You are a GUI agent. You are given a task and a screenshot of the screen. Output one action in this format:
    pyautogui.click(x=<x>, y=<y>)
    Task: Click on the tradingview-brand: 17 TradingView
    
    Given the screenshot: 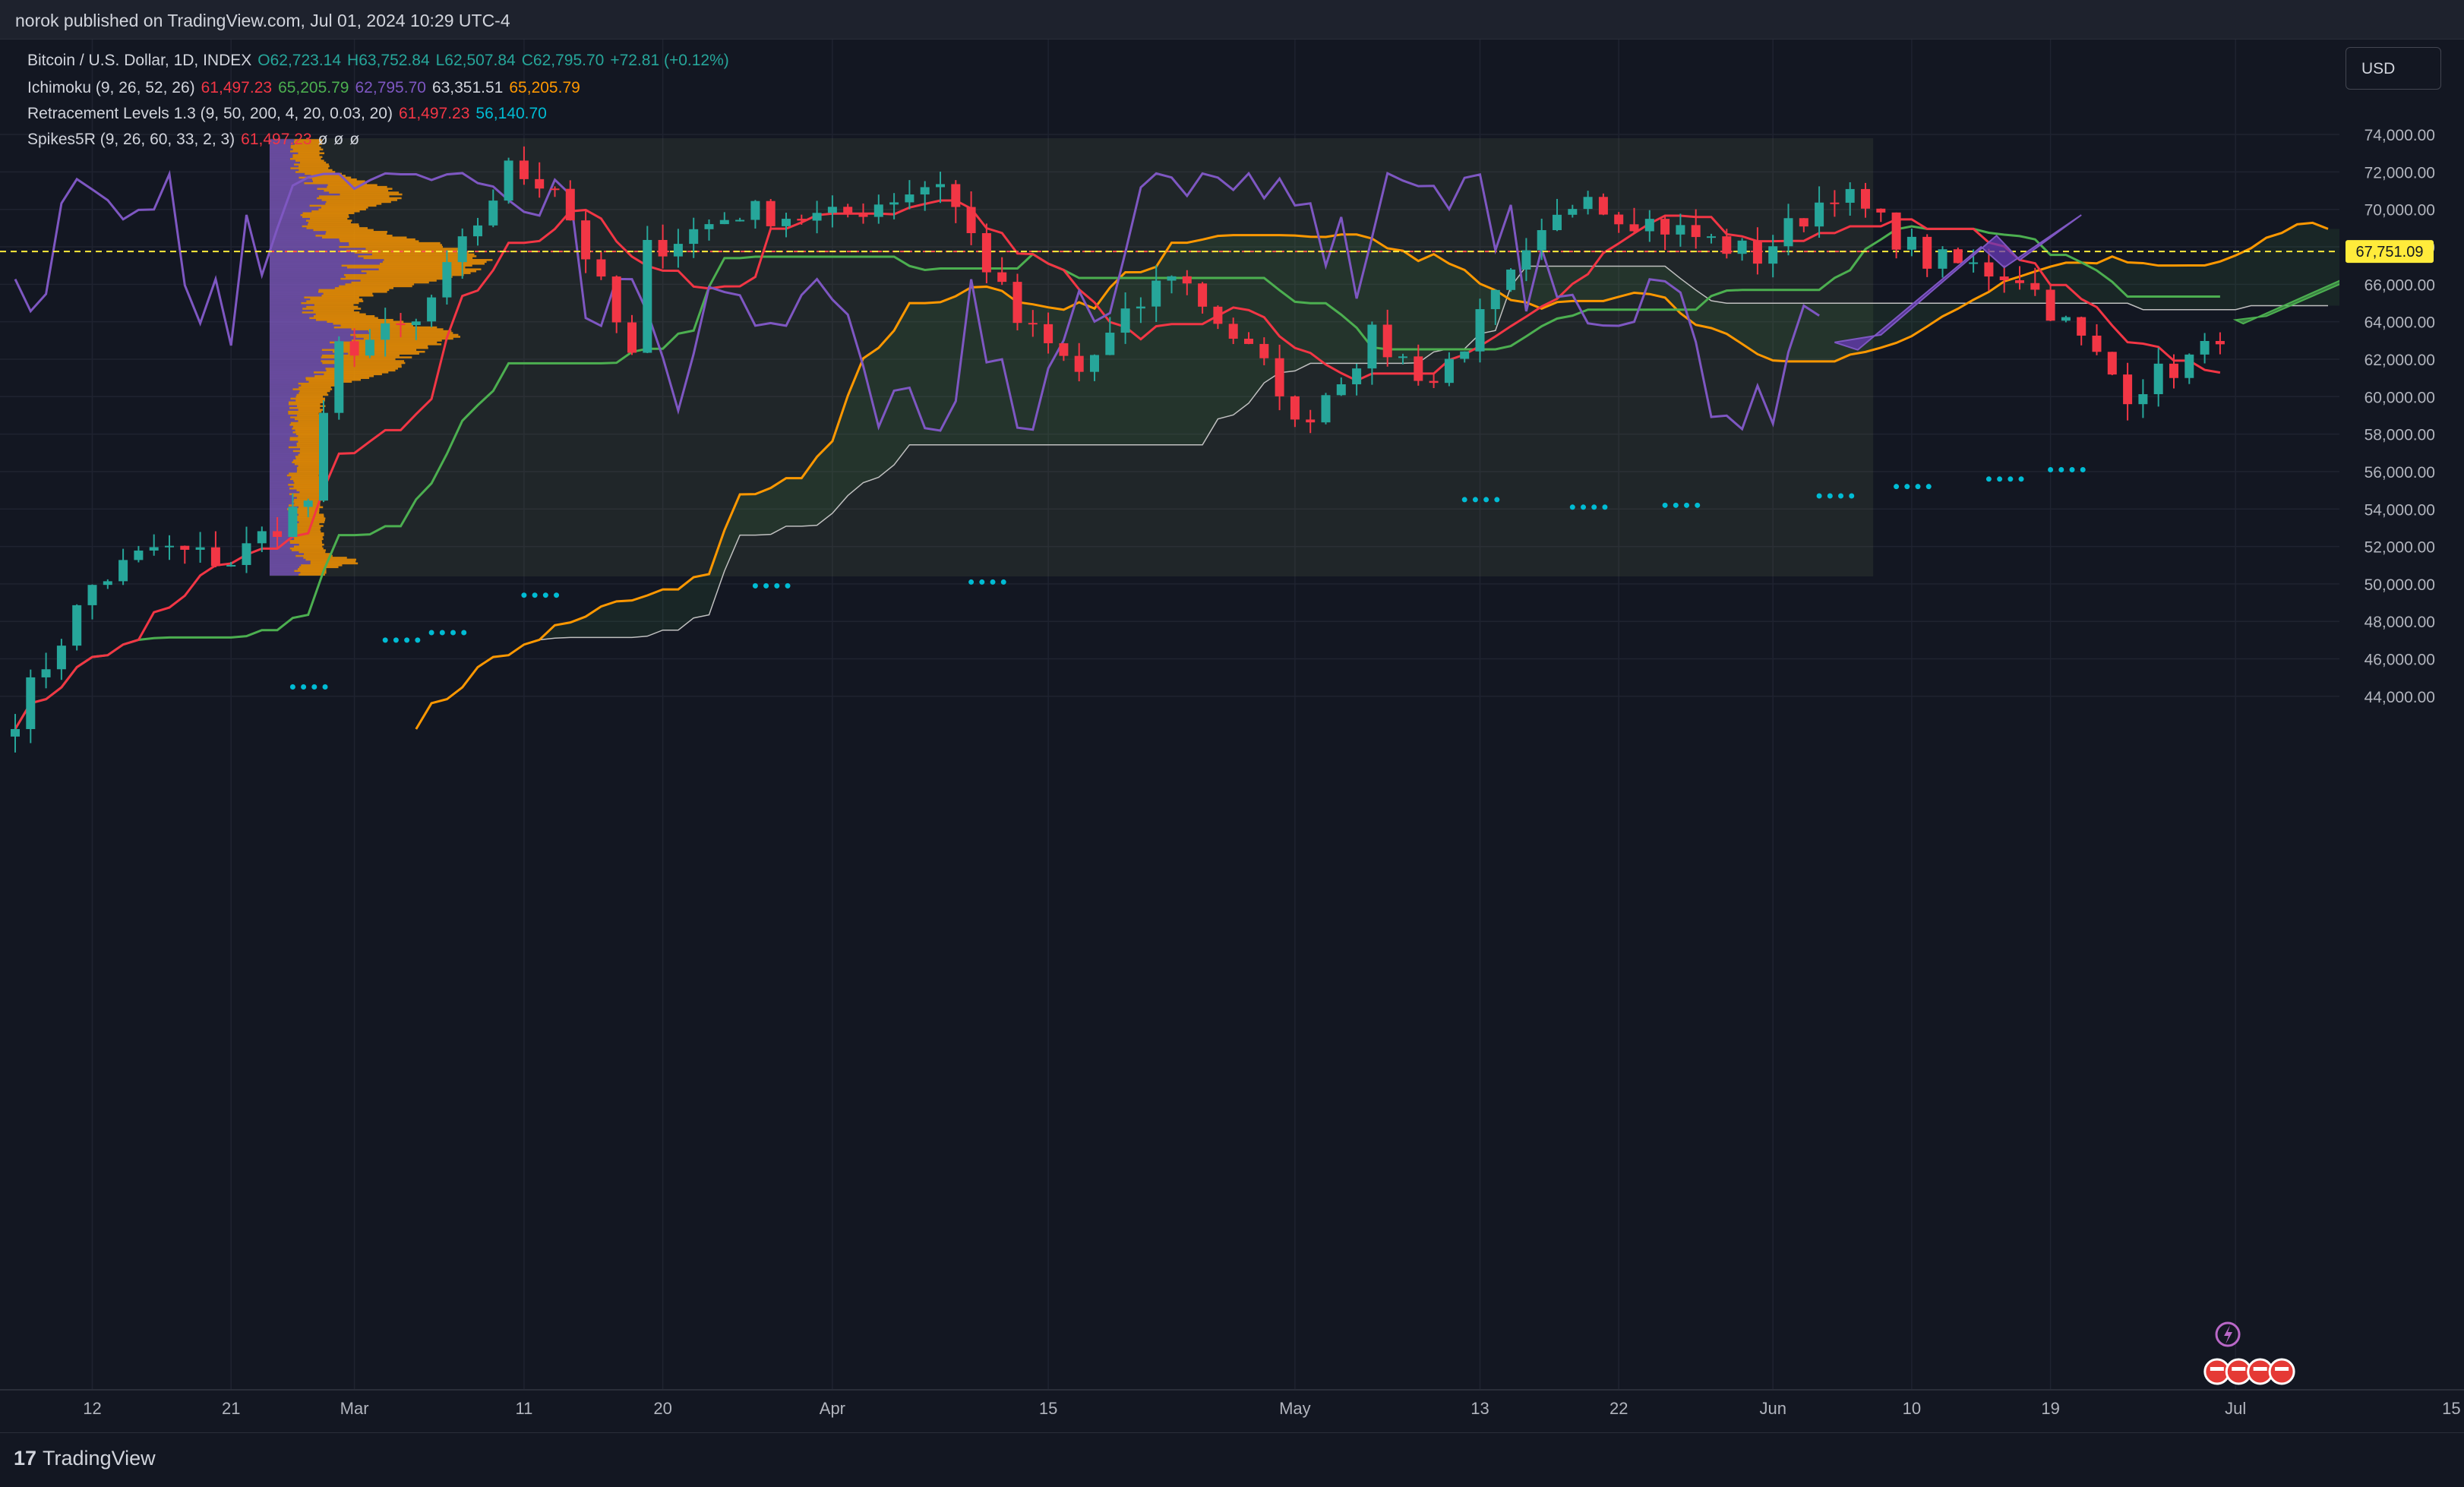 What is the action you would take?
    pyautogui.click(x=85, y=1458)
    